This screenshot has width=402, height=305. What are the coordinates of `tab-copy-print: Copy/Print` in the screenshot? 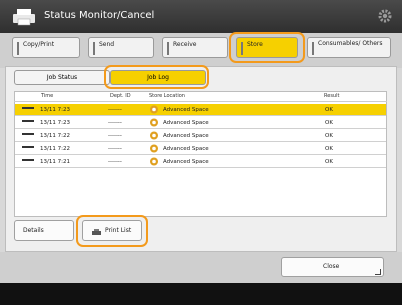 It's located at (46, 47).